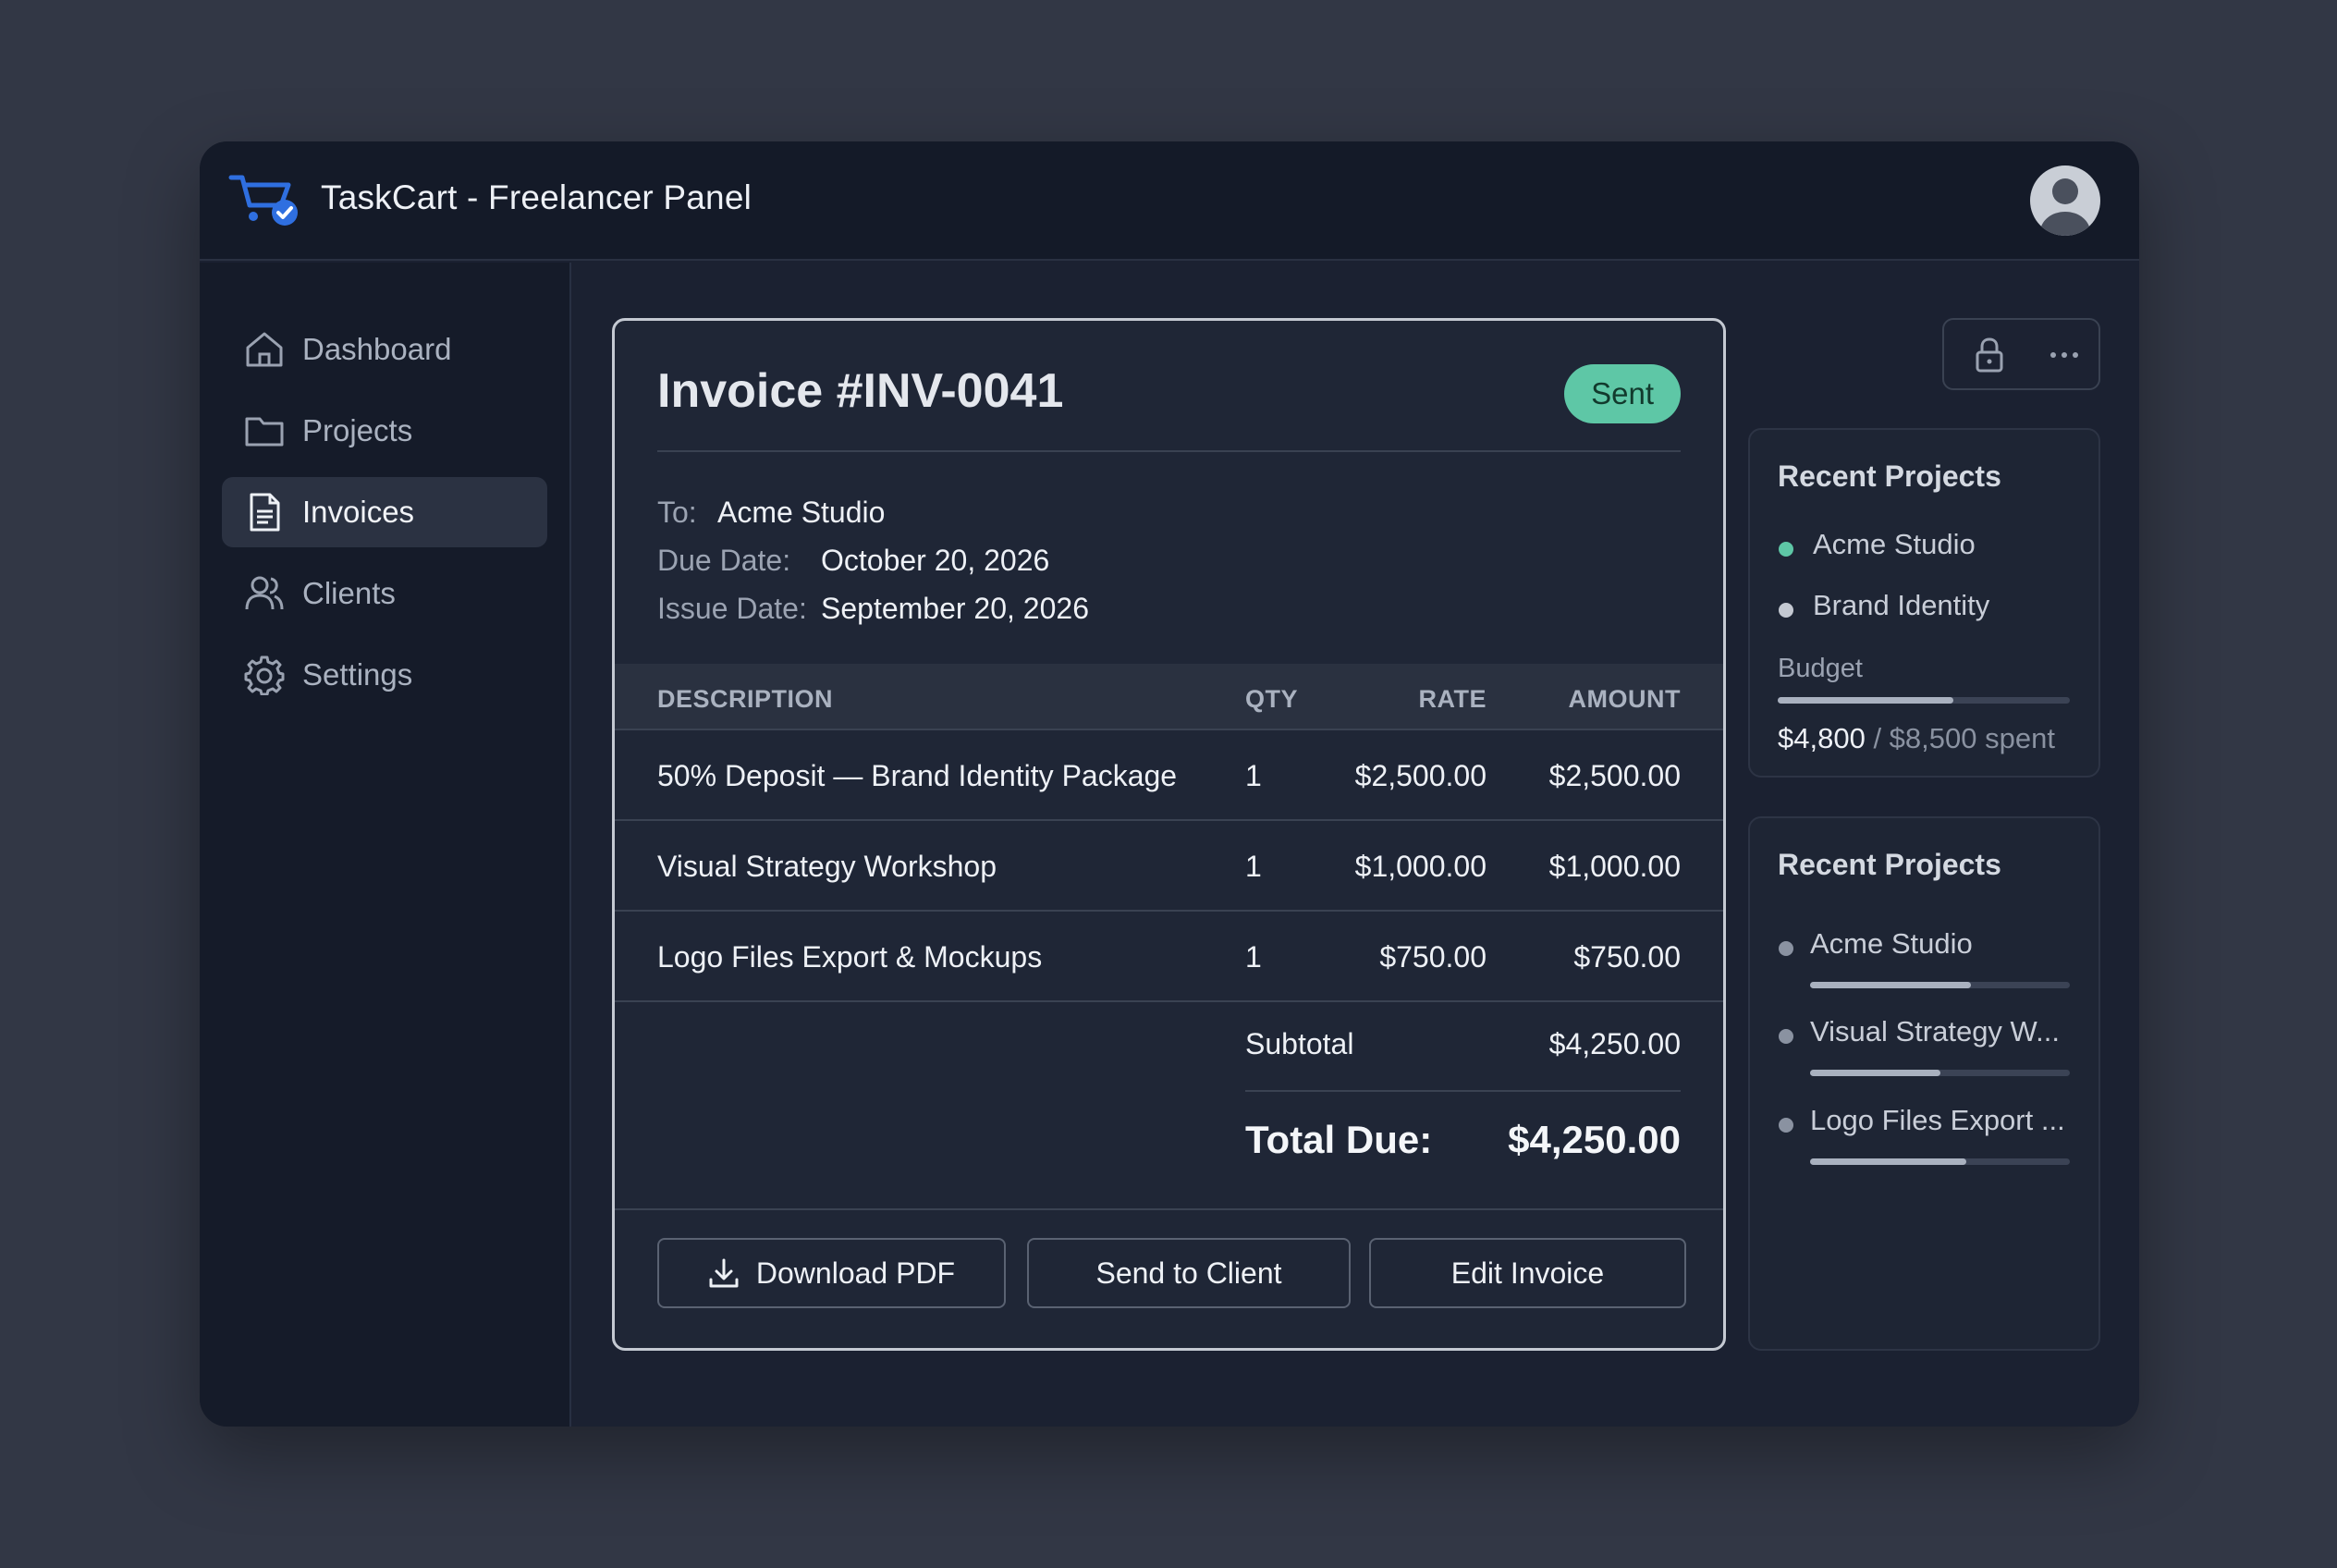 This screenshot has height=1568, width=2337. What do you see at coordinates (358, 512) in the screenshot?
I see `sidebar-item-label: Invoices` at bounding box center [358, 512].